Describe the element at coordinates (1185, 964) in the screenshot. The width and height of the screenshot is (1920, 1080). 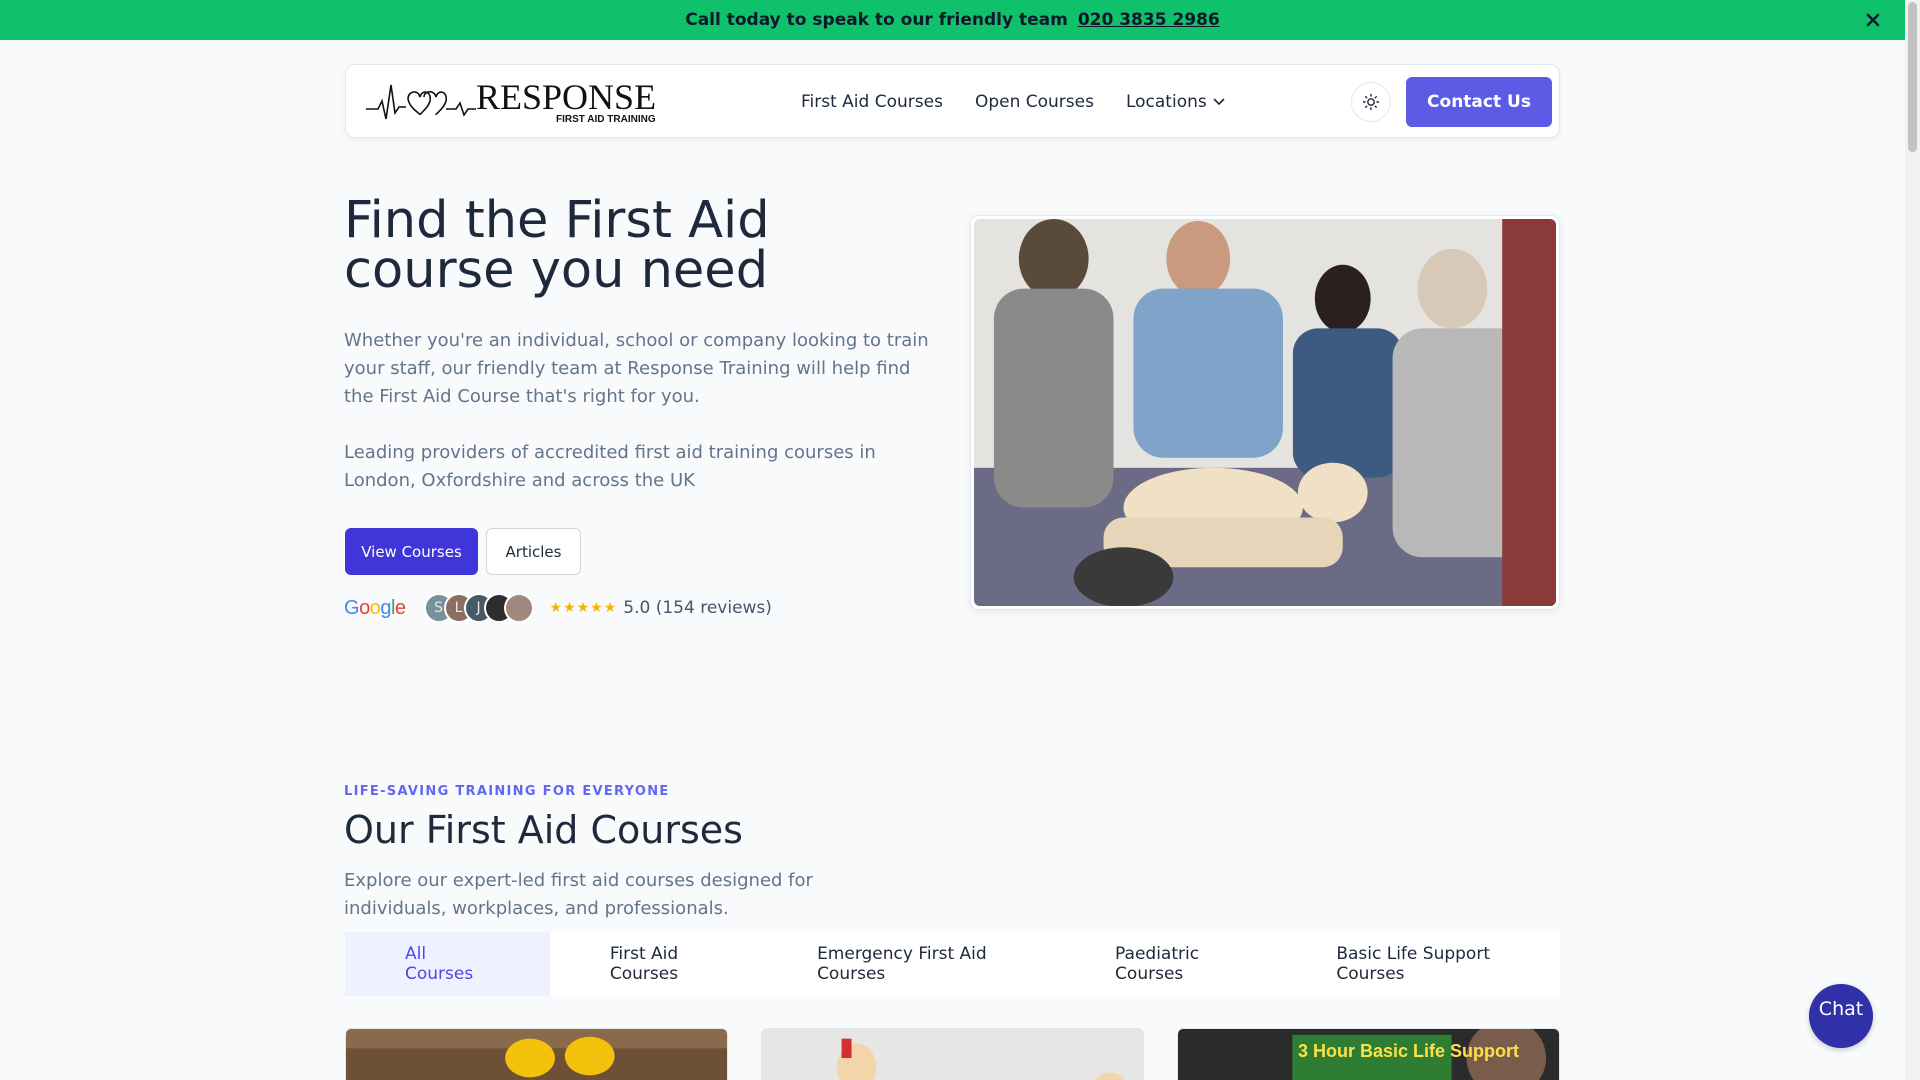
I see `tab-paediatric-courses: Paediatric Courses` at that location.